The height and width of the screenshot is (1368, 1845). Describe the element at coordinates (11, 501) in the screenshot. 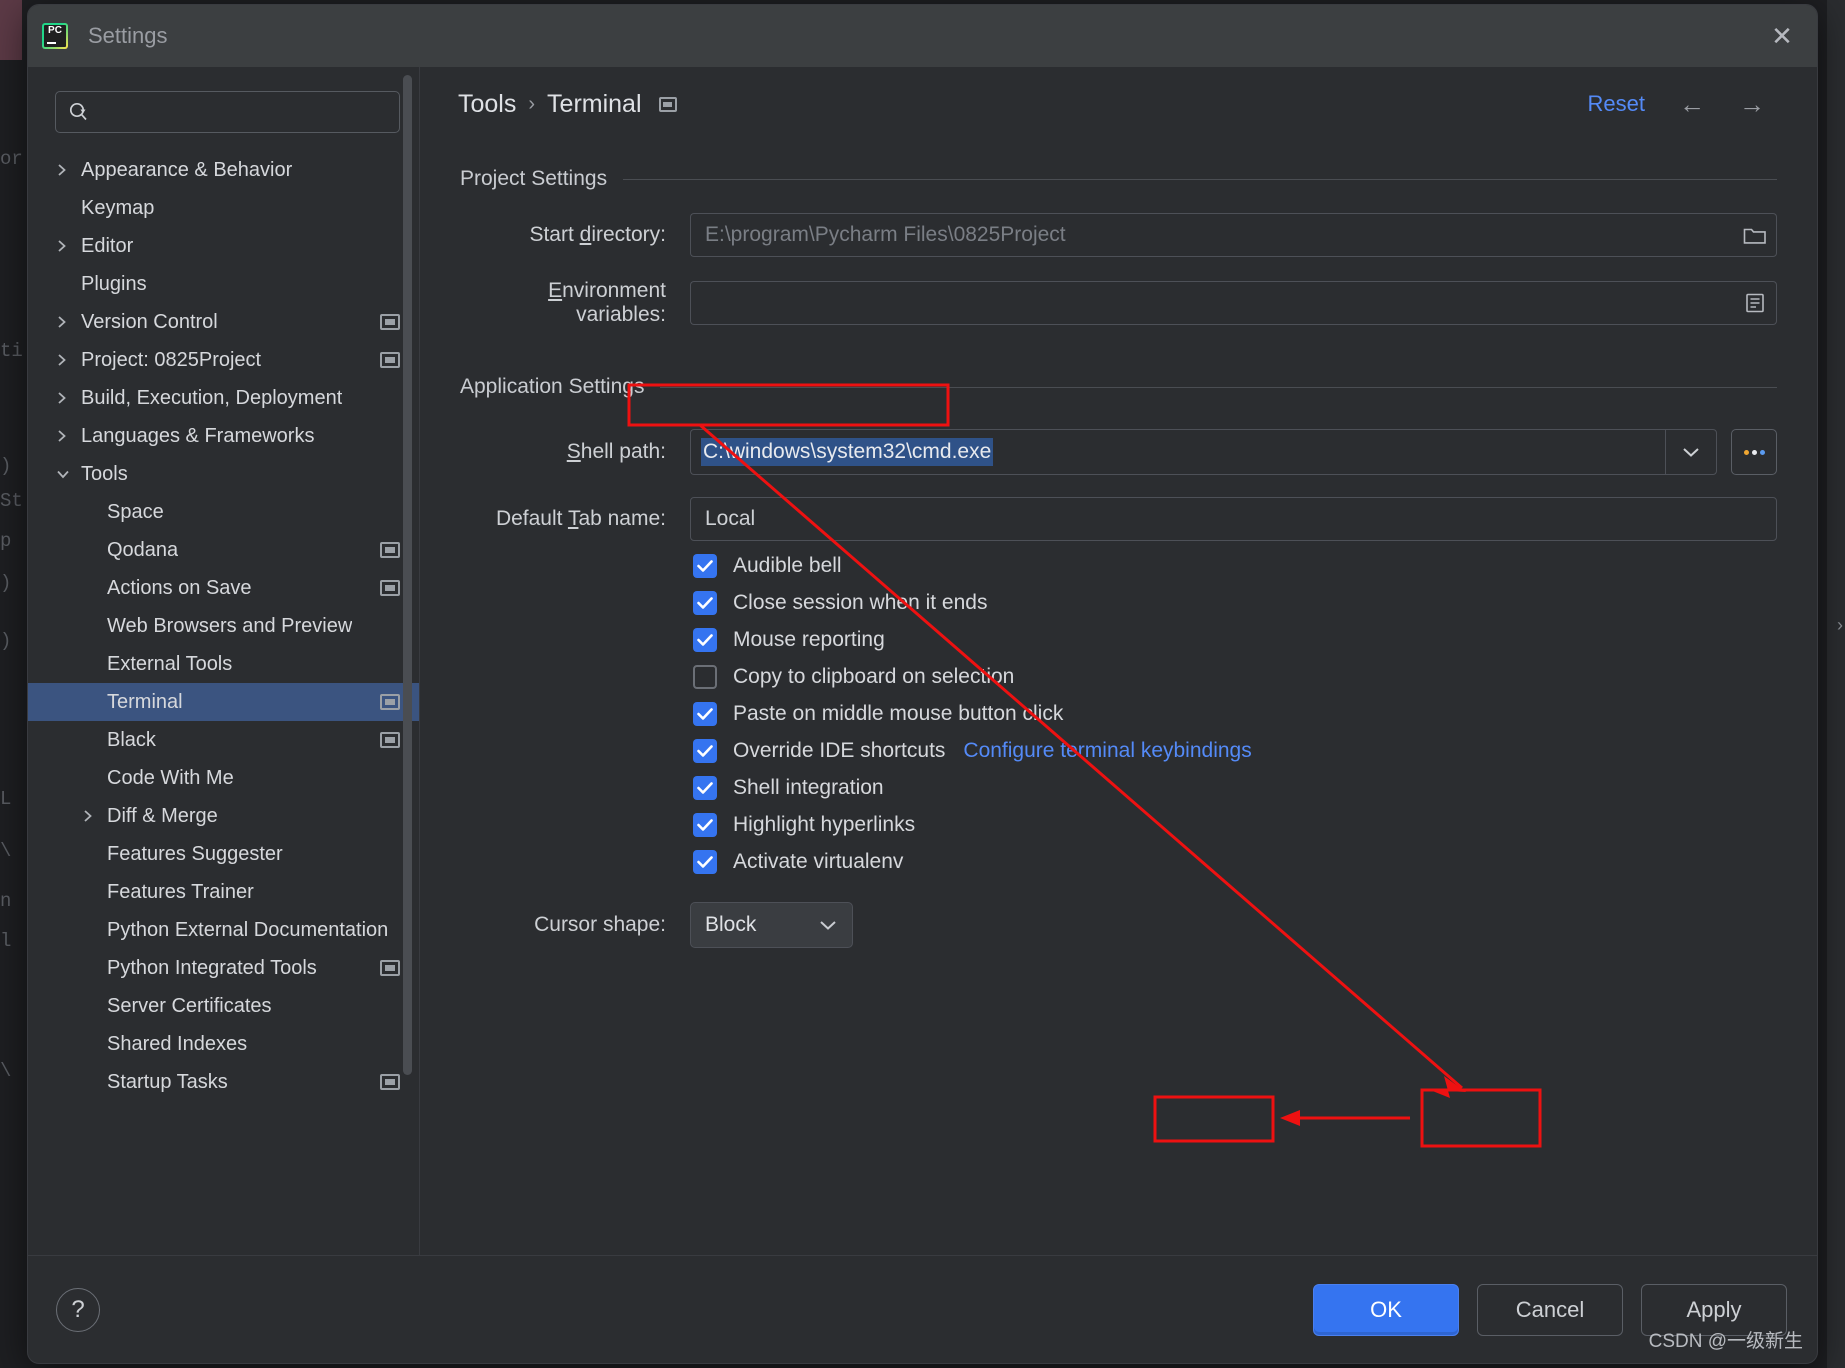

I see `backdrop-text: St` at that location.